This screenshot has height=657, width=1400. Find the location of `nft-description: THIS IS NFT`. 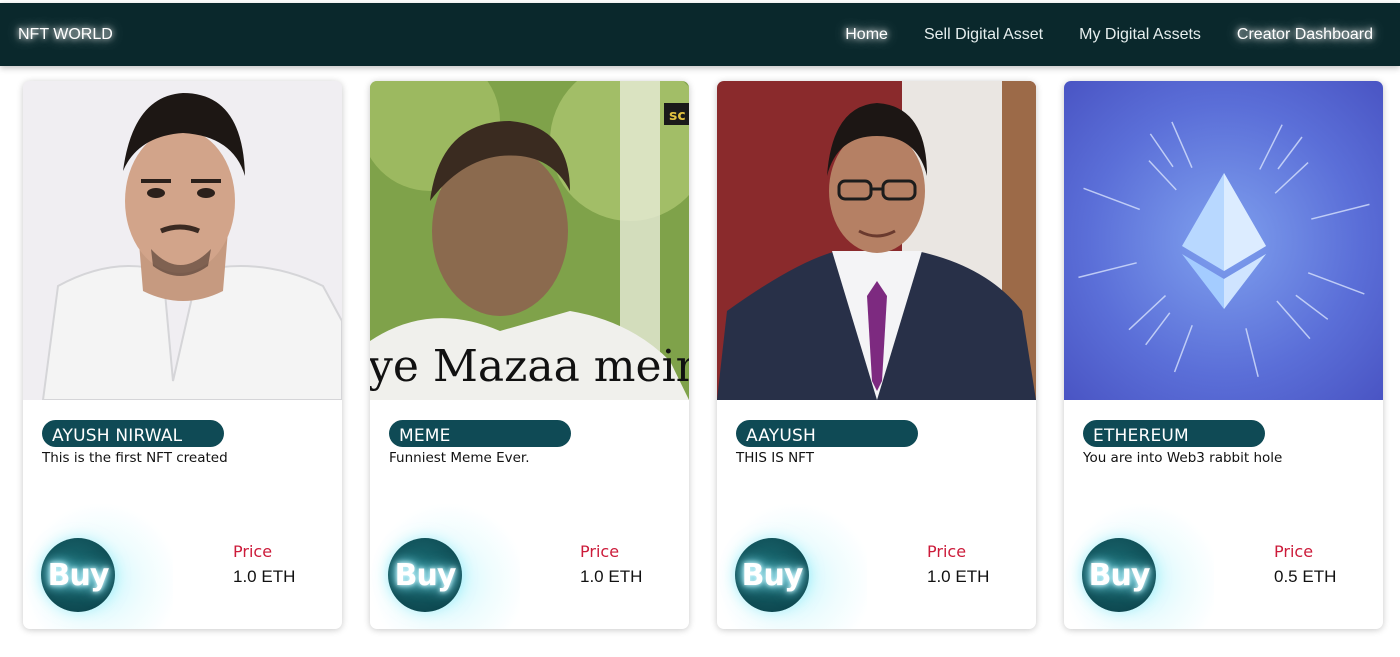

nft-description: THIS IS NFT is located at coordinates (775, 458).